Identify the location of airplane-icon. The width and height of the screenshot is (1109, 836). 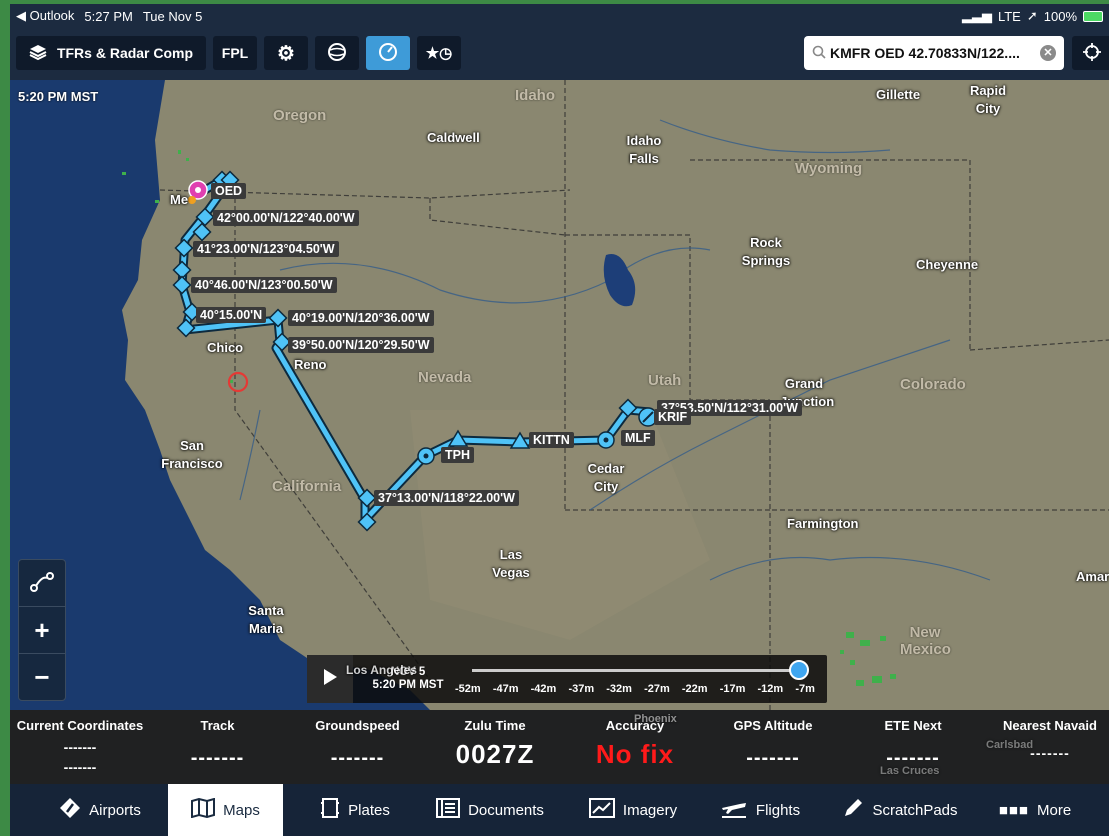
(734, 810).